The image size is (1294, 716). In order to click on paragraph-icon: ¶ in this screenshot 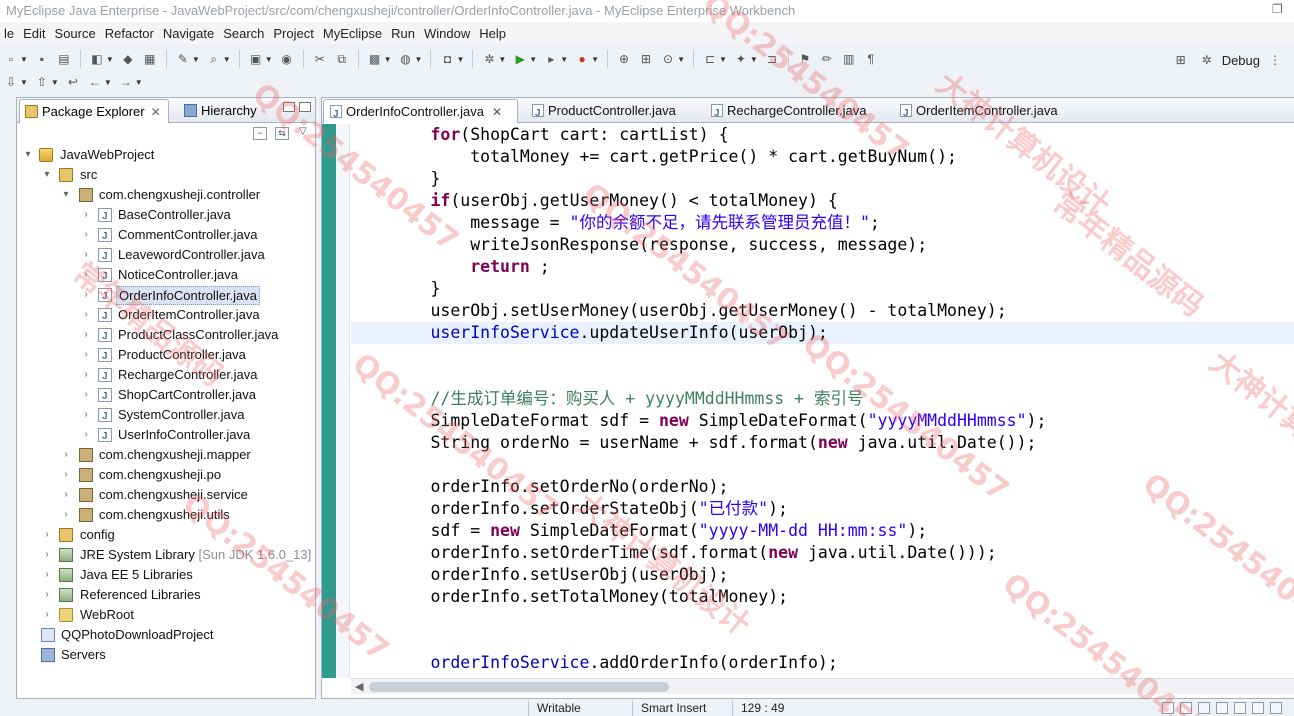, I will do `click(871, 59)`.